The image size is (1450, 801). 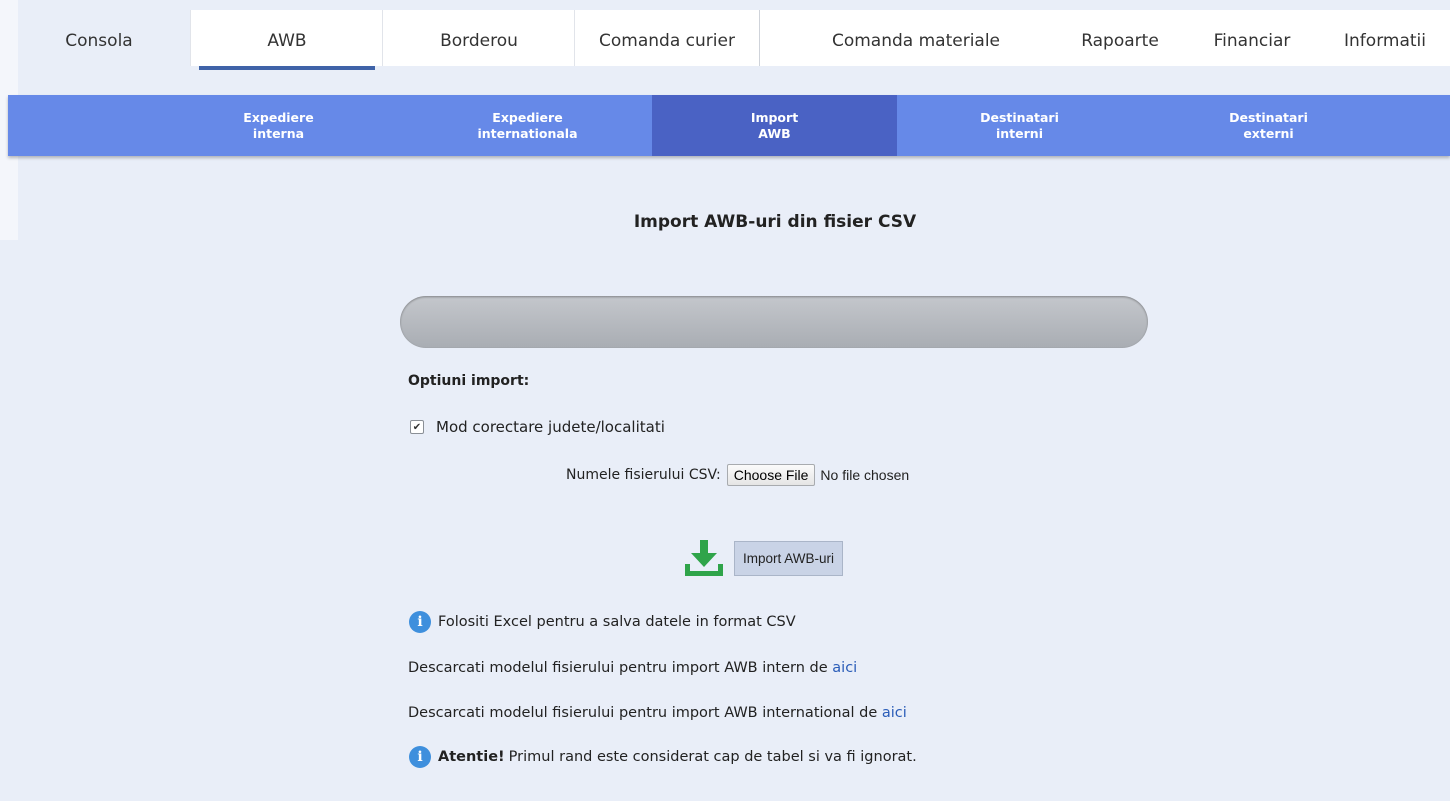 What do you see at coordinates (550, 427) in the screenshot?
I see `correction-mode-label: Mod corectare judete/localitati` at bounding box center [550, 427].